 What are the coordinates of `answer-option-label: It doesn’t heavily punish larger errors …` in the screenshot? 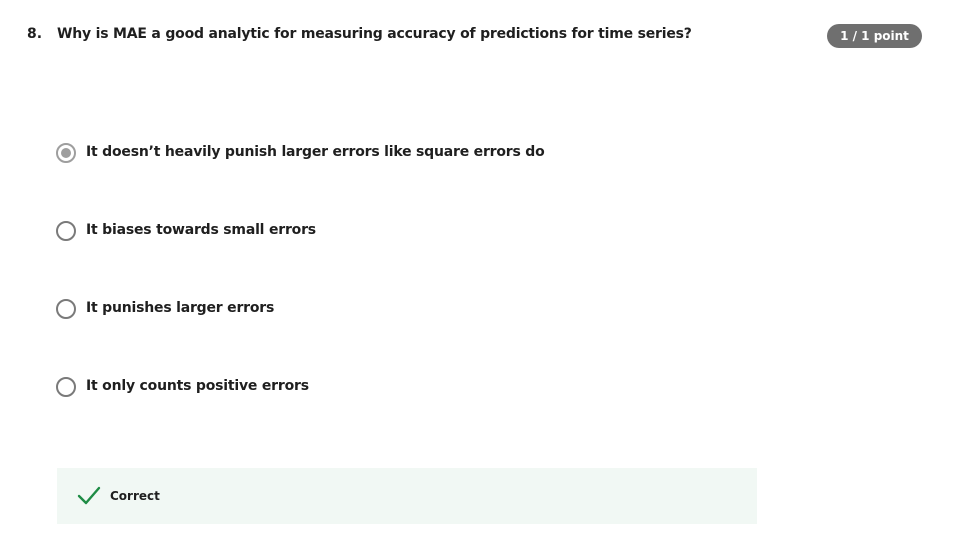 It's located at (315, 152).